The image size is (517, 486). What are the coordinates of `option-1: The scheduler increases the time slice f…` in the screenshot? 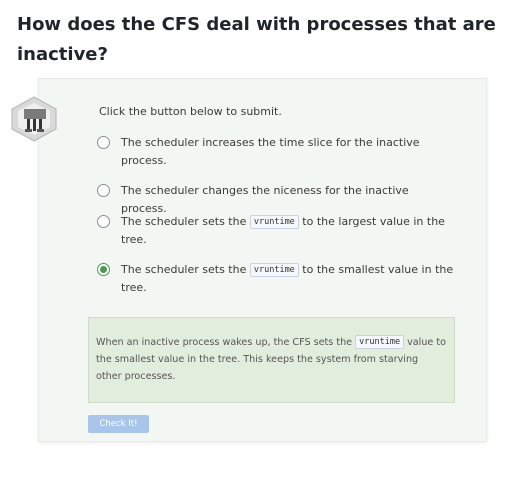 It's located at (277, 152).